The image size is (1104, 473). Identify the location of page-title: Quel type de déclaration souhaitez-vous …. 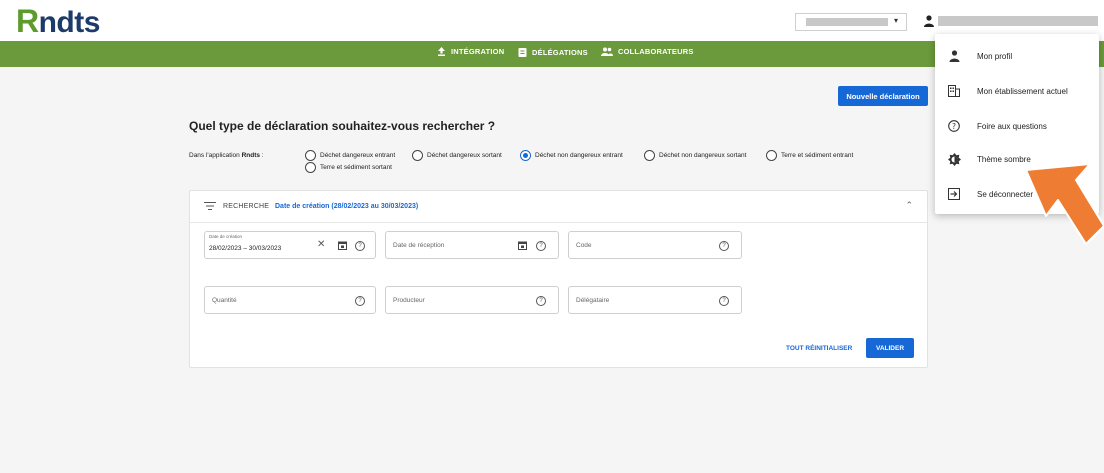
(342, 126).